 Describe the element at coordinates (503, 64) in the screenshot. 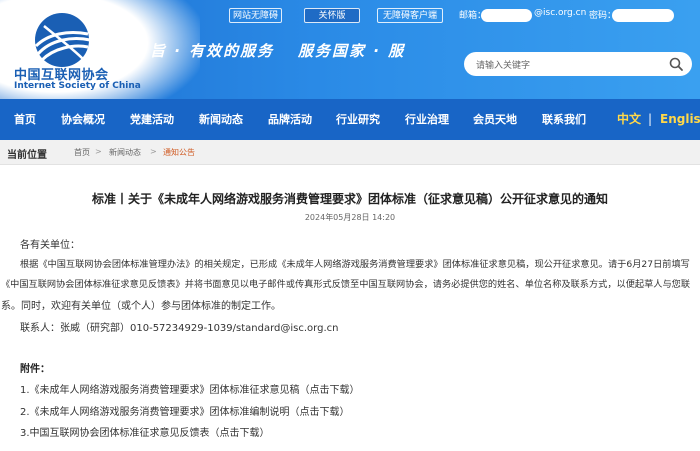

I see `search-input: 请输入关键字` at that location.